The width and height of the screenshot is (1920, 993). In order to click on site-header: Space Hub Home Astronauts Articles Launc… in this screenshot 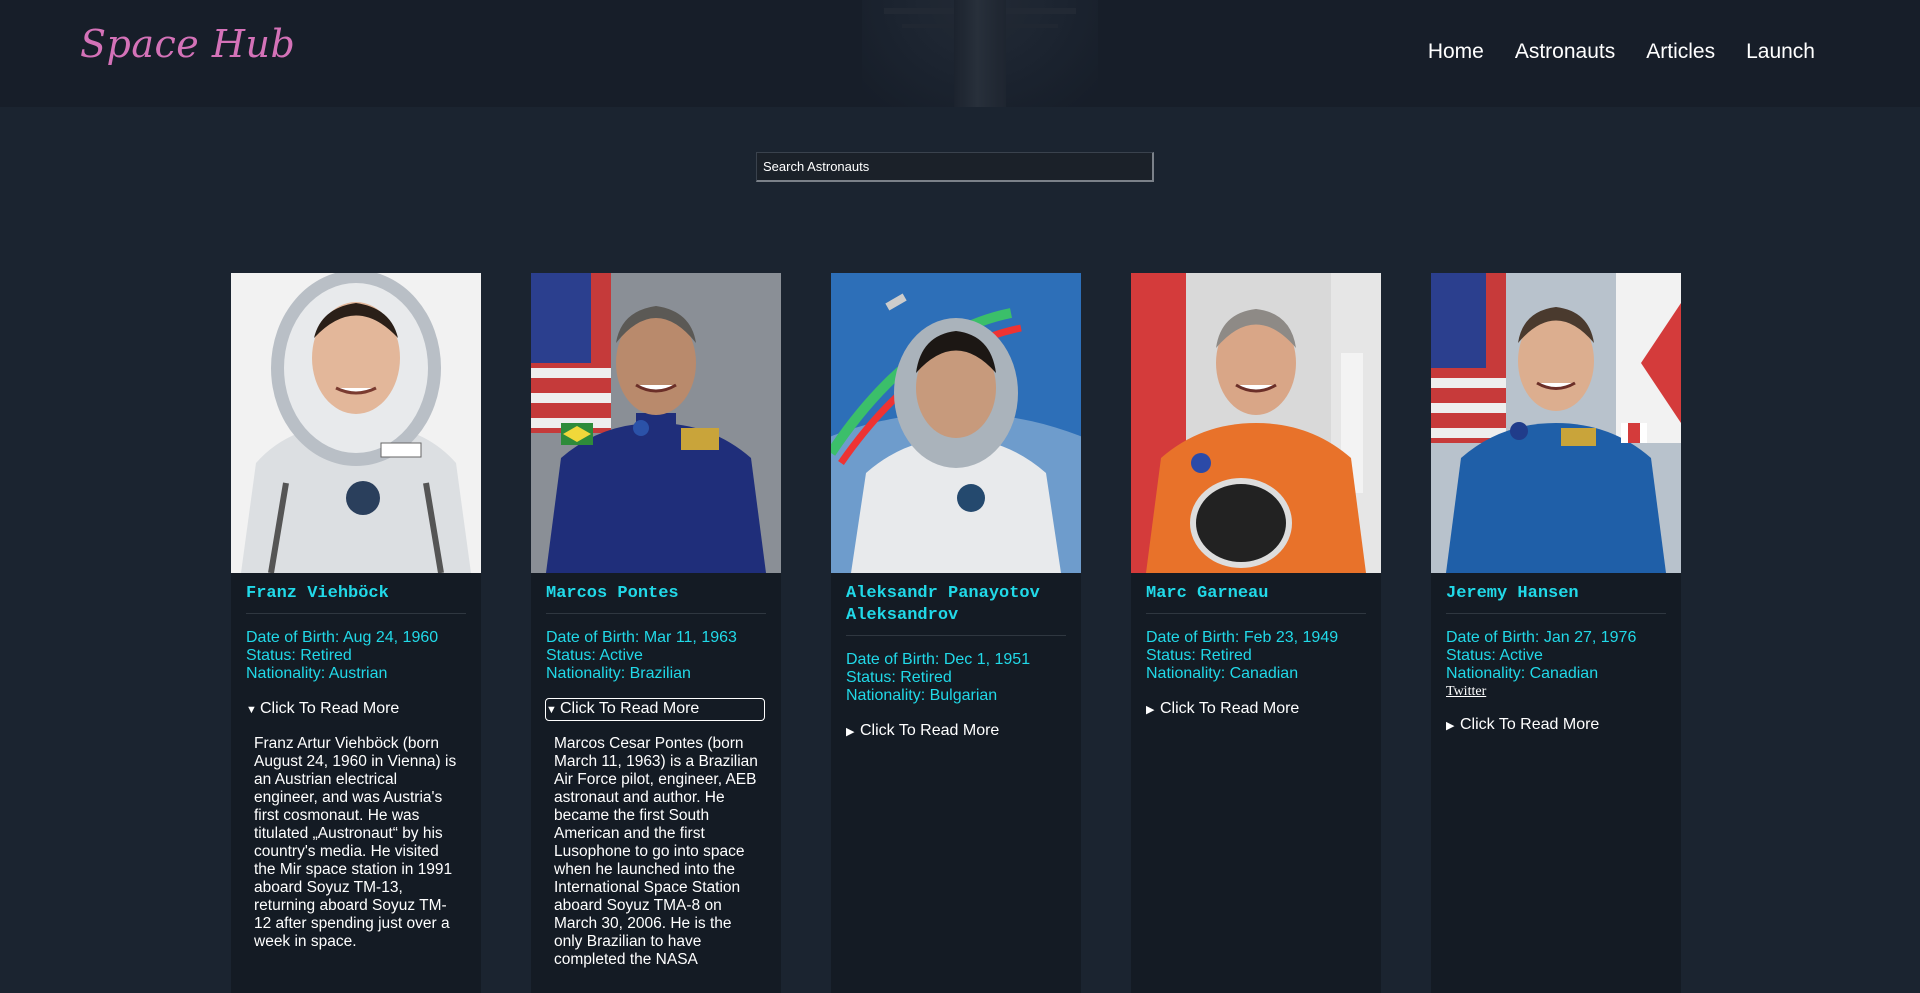, I will do `click(960, 53)`.